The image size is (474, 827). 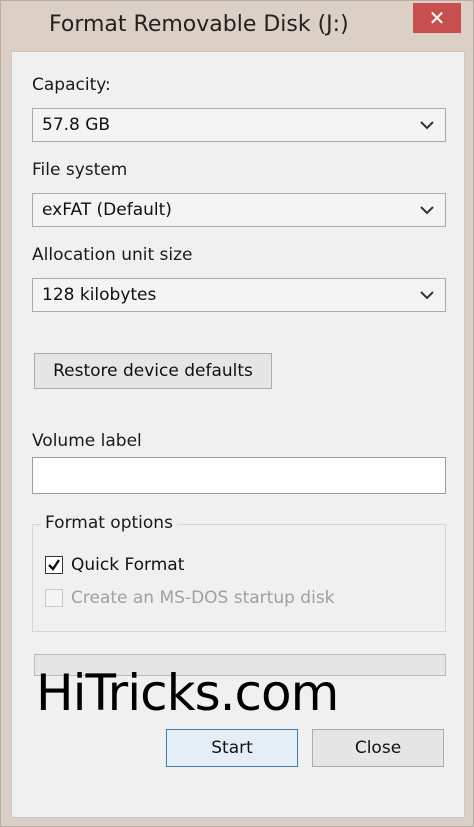 What do you see at coordinates (232, 748) in the screenshot?
I see `start-button: Start` at bounding box center [232, 748].